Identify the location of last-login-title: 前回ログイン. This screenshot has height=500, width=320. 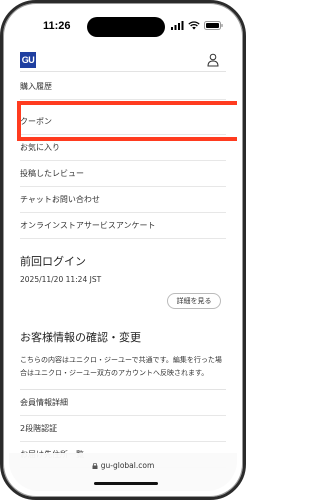
(53, 261).